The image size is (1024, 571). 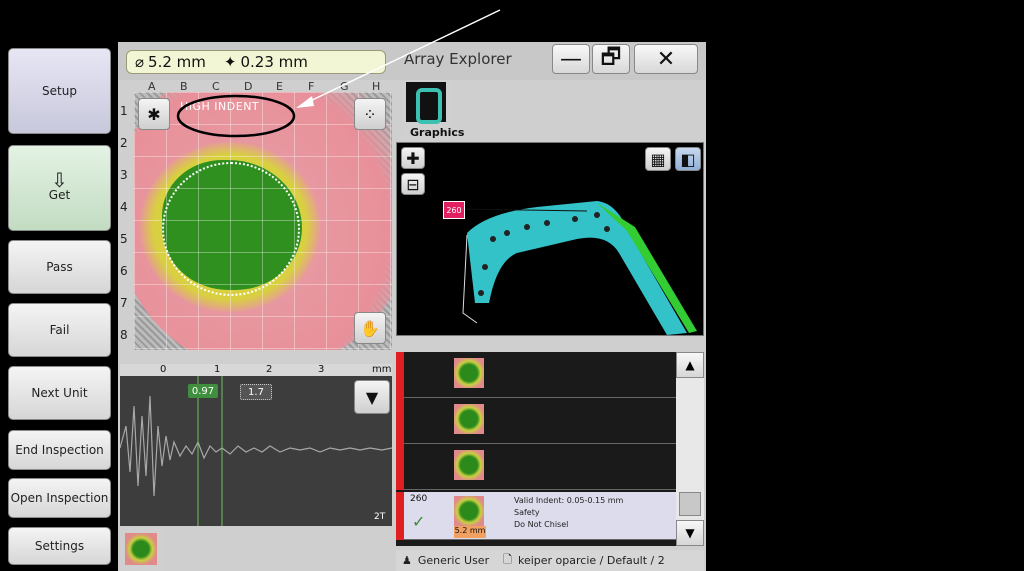 What do you see at coordinates (124, 175) in the screenshot?
I see `row-label-3: 3` at bounding box center [124, 175].